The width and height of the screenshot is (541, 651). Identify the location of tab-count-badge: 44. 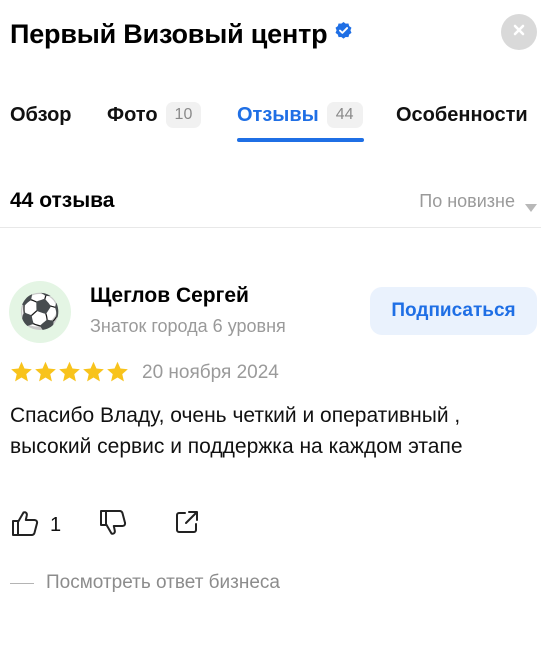
(344, 115).